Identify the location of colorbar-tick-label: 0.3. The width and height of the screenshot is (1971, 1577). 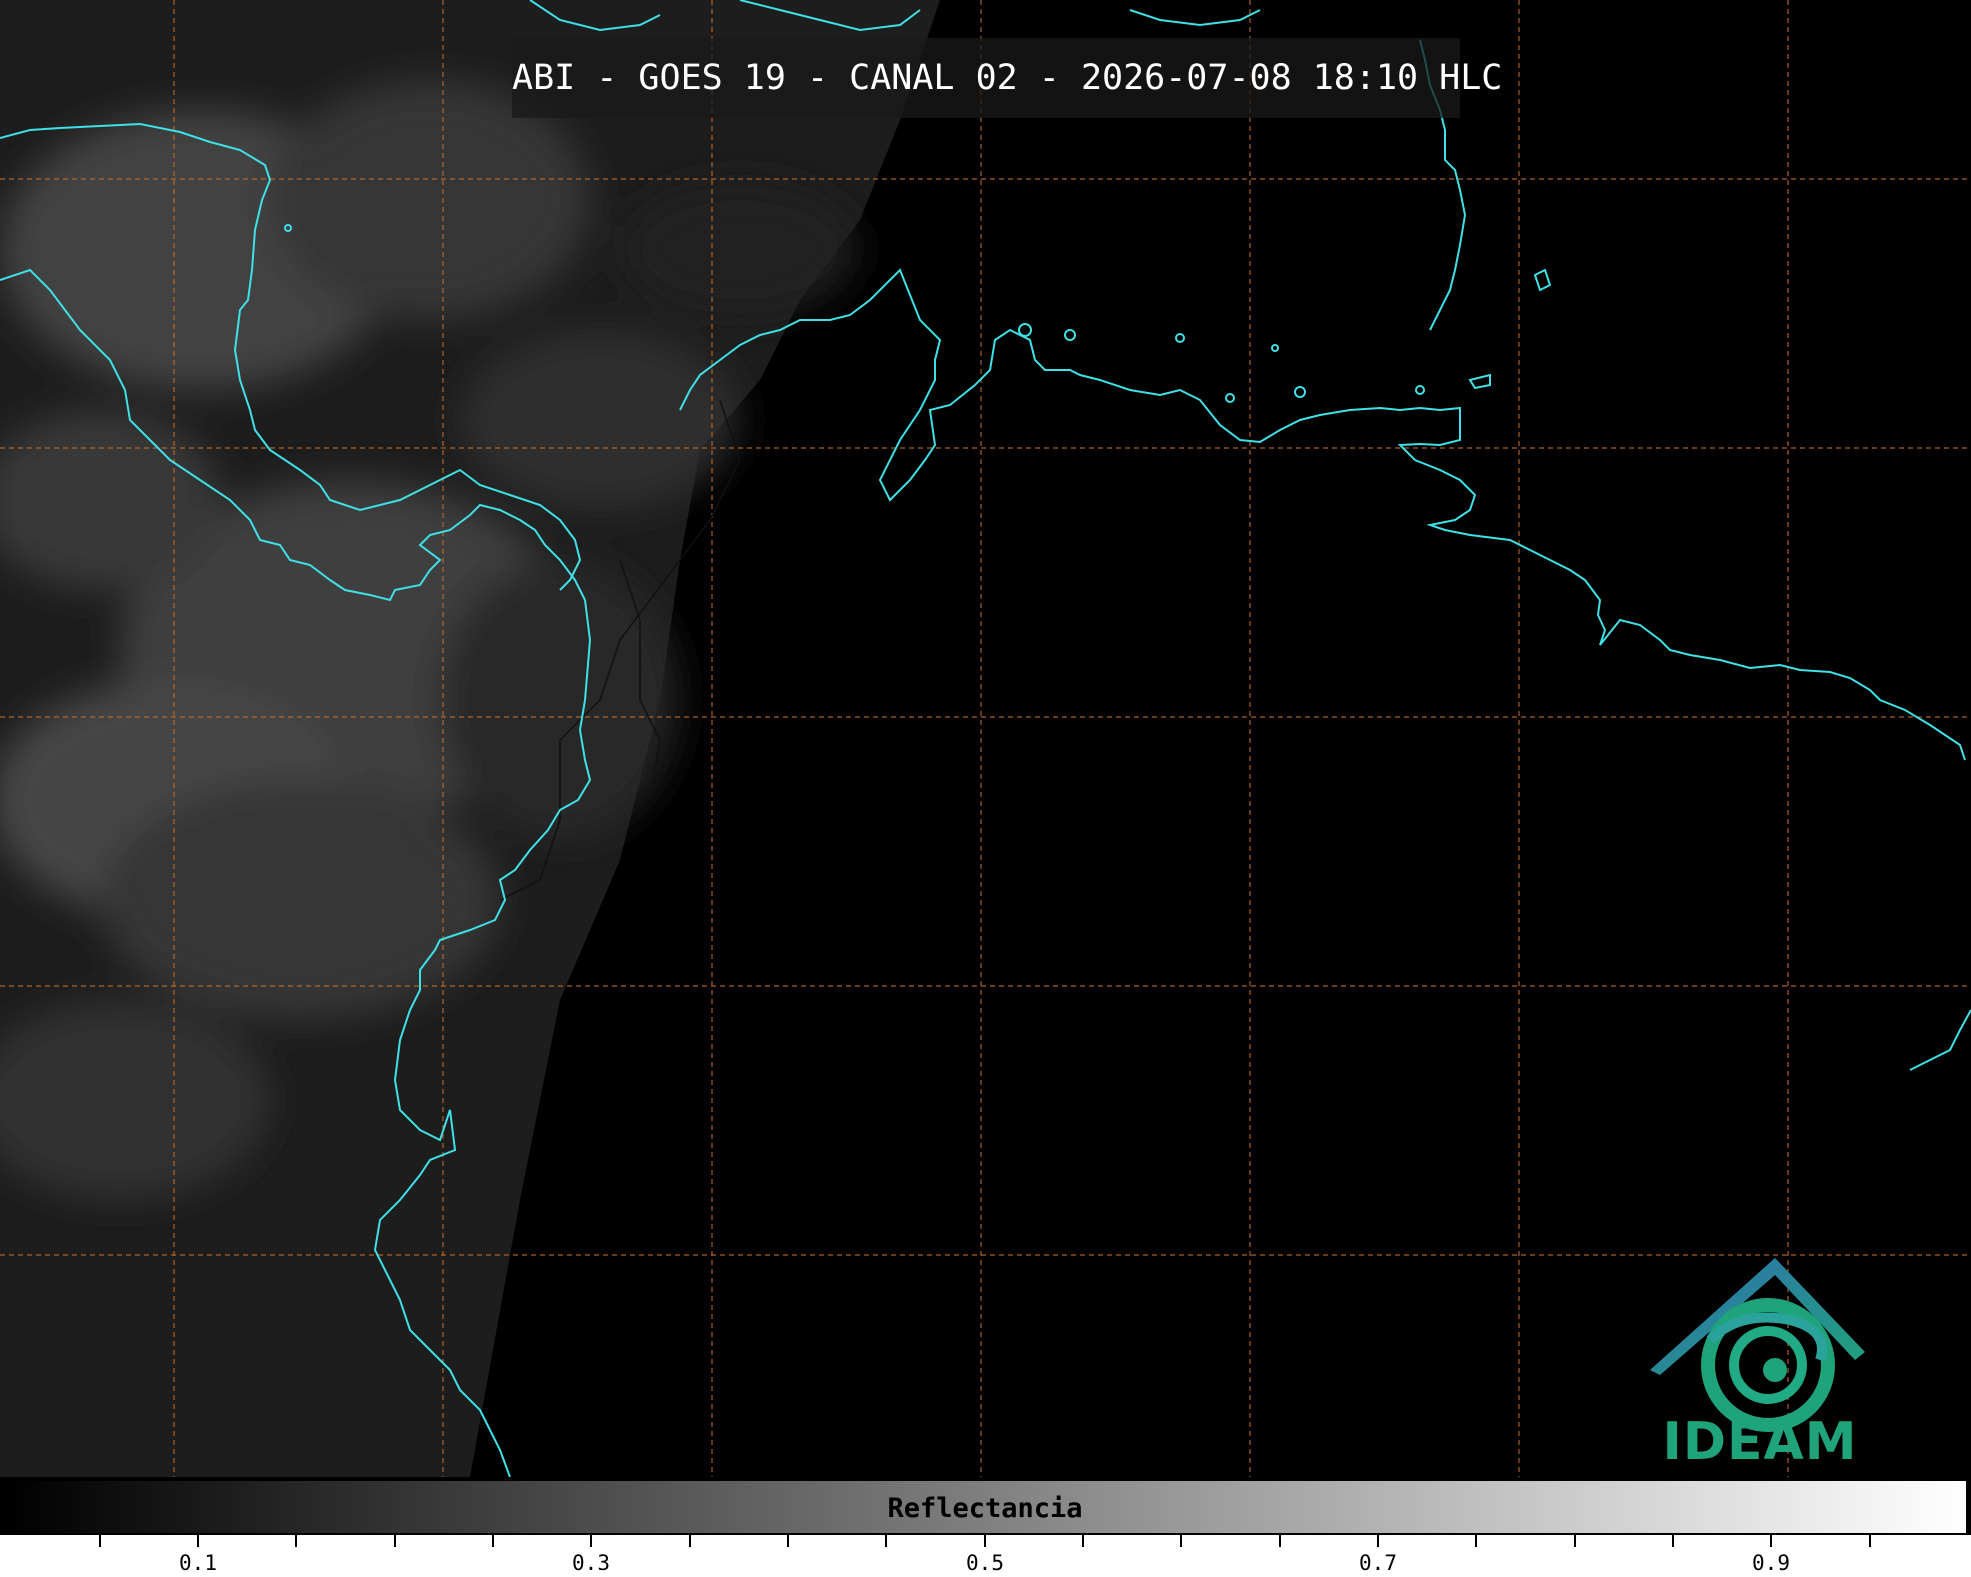
(591, 1563).